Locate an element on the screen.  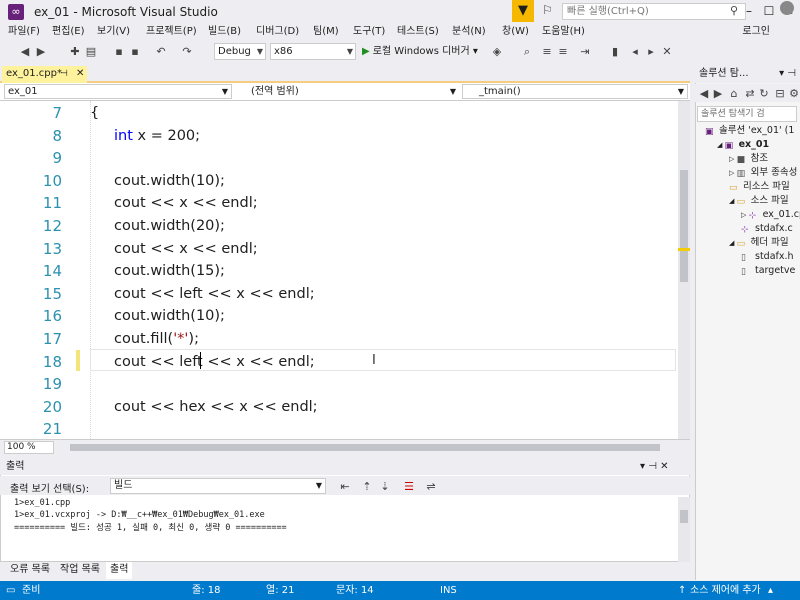
login-link: 로그인 is located at coordinates (756, 32).